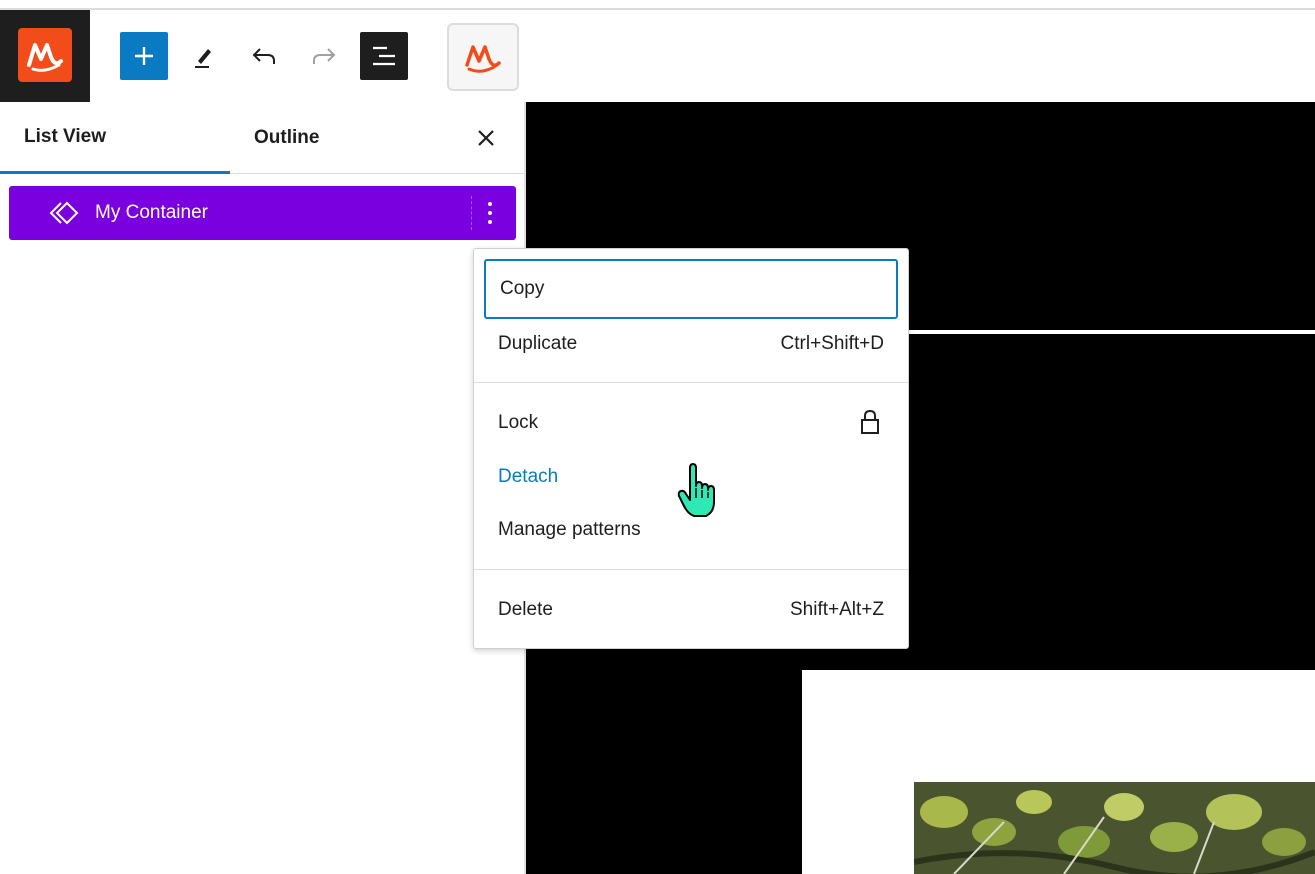 The height and width of the screenshot is (874, 1315). I want to click on menu-item-delete: Delete Shift+Alt+Z, so click(691, 610).